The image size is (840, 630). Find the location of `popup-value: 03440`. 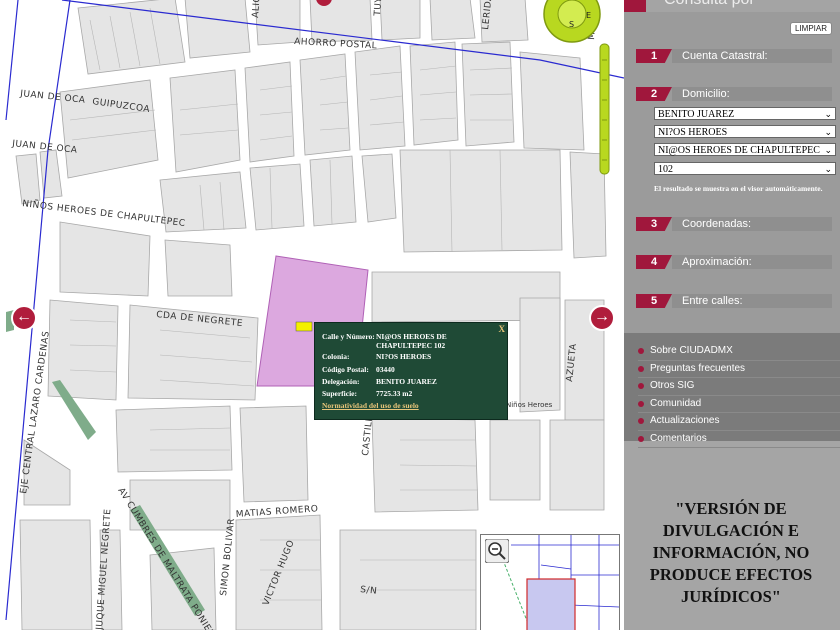

popup-value: 03440 is located at coordinates (385, 369).